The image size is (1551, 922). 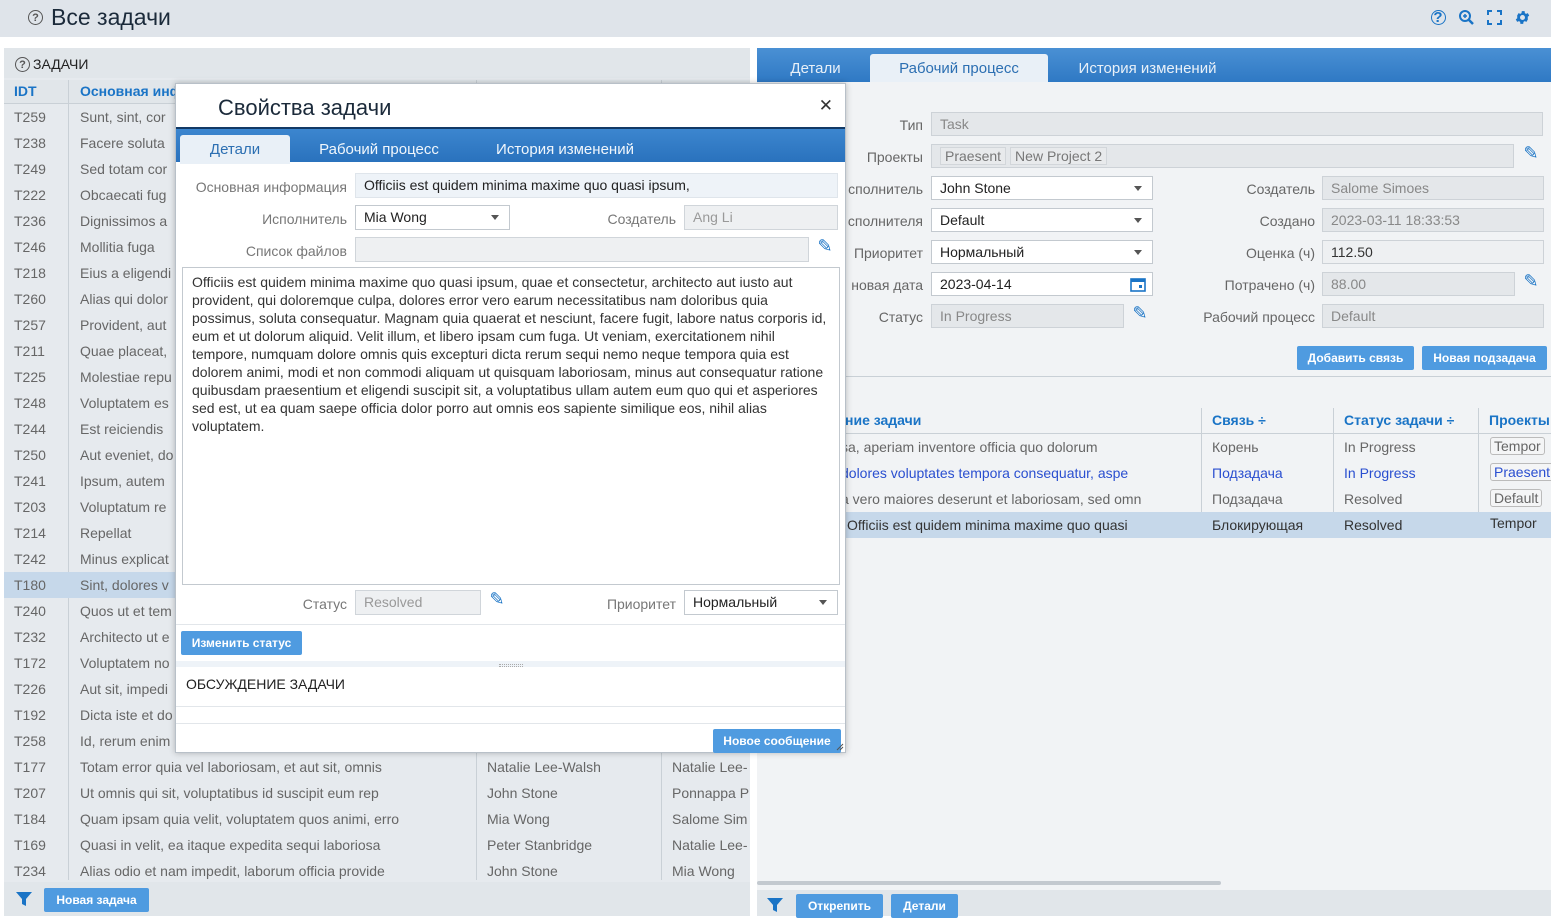 What do you see at coordinates (924, 906) in the screenshot?
I see `details-button: Детали` at bounding box center [924, 906].